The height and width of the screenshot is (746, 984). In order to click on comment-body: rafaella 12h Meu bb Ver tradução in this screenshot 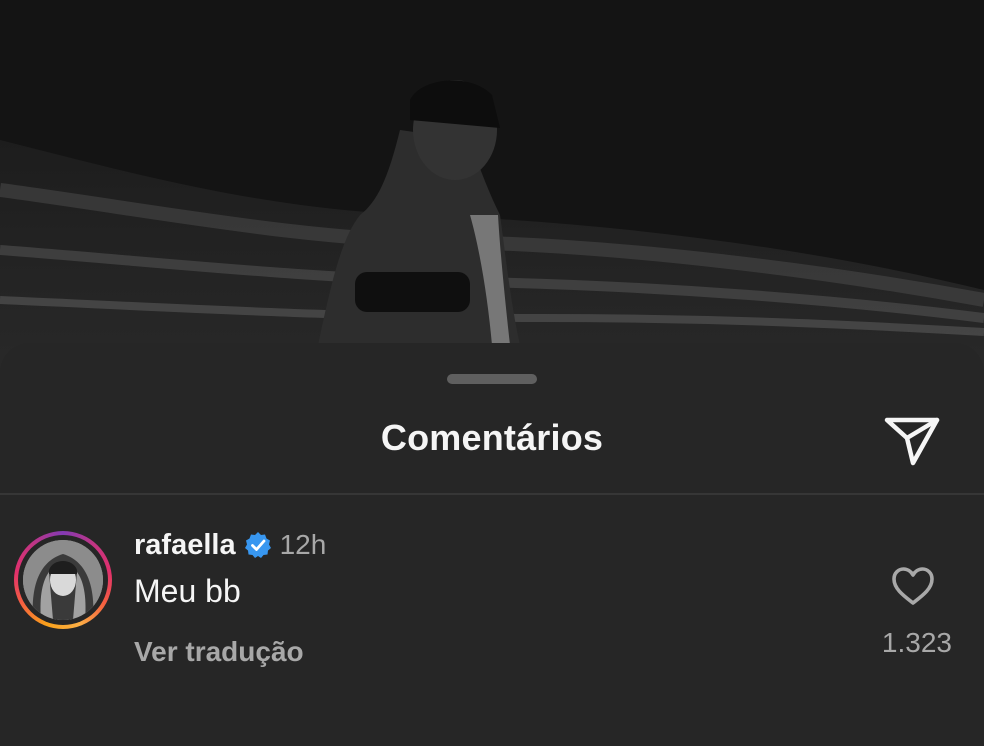, I will do `click(230, 596)`.